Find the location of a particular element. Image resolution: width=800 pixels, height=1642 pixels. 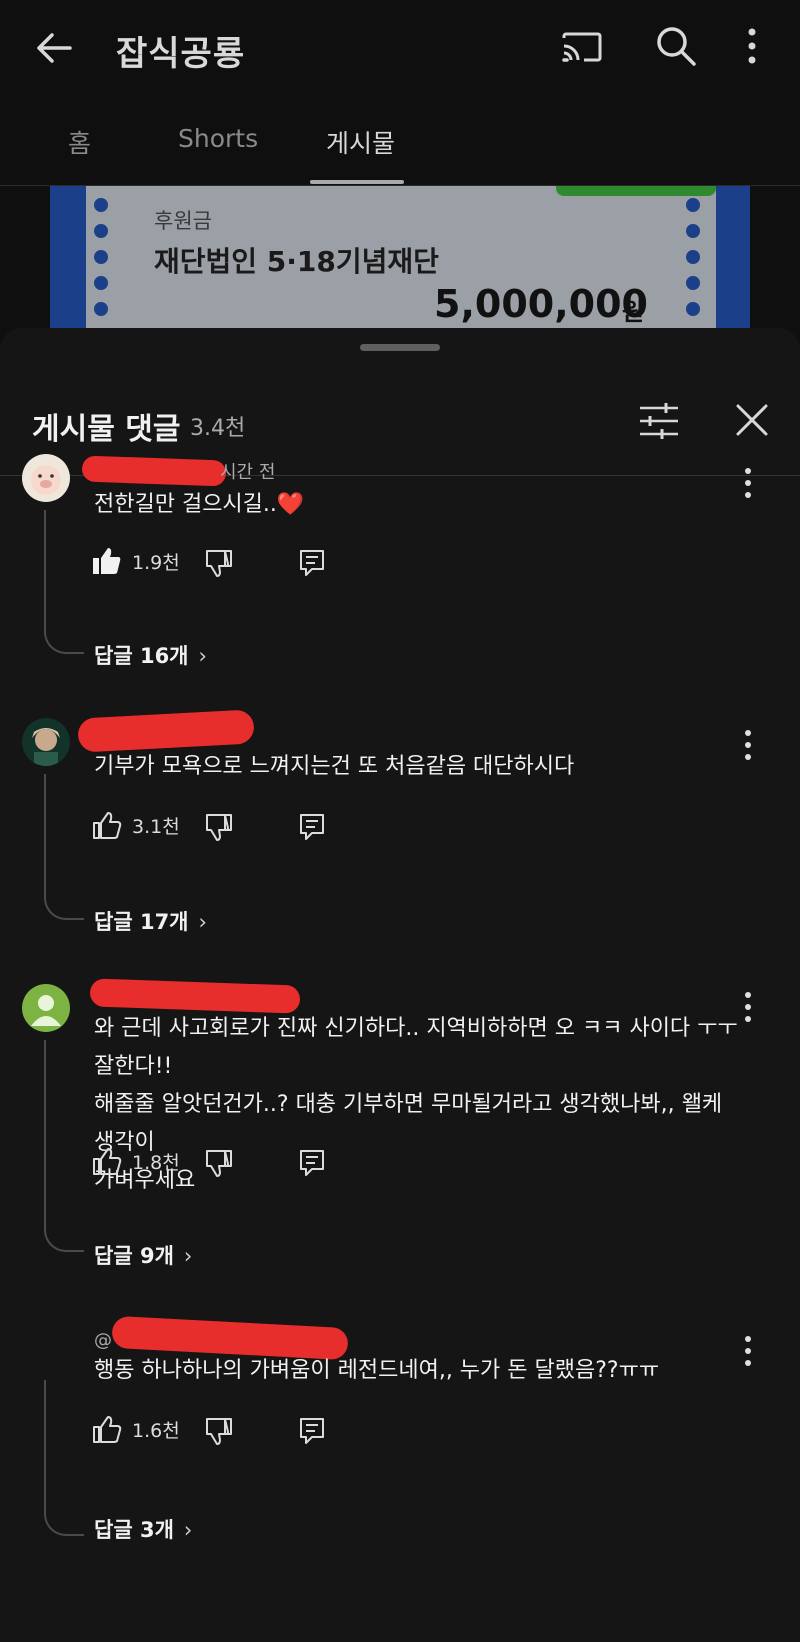

active-tab-indicator is located at coordinates (357, 182).